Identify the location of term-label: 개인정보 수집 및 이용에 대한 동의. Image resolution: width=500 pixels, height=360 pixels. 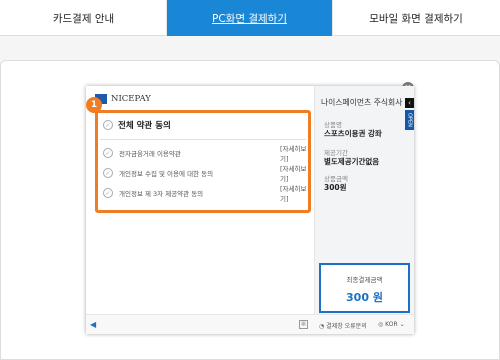
(166, 174).